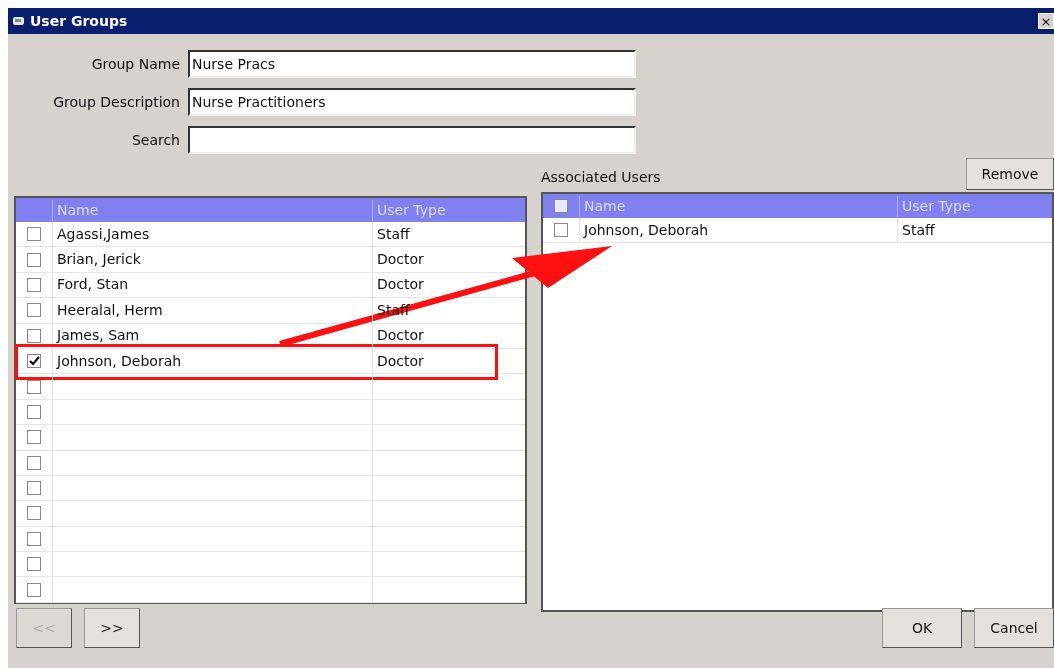 The height and width of the screenshot is (668, 1054). What do you see at coordinates (135, 64) in the screenshot?
I see `field-label: Group Name` at bounding box center [135, 64].